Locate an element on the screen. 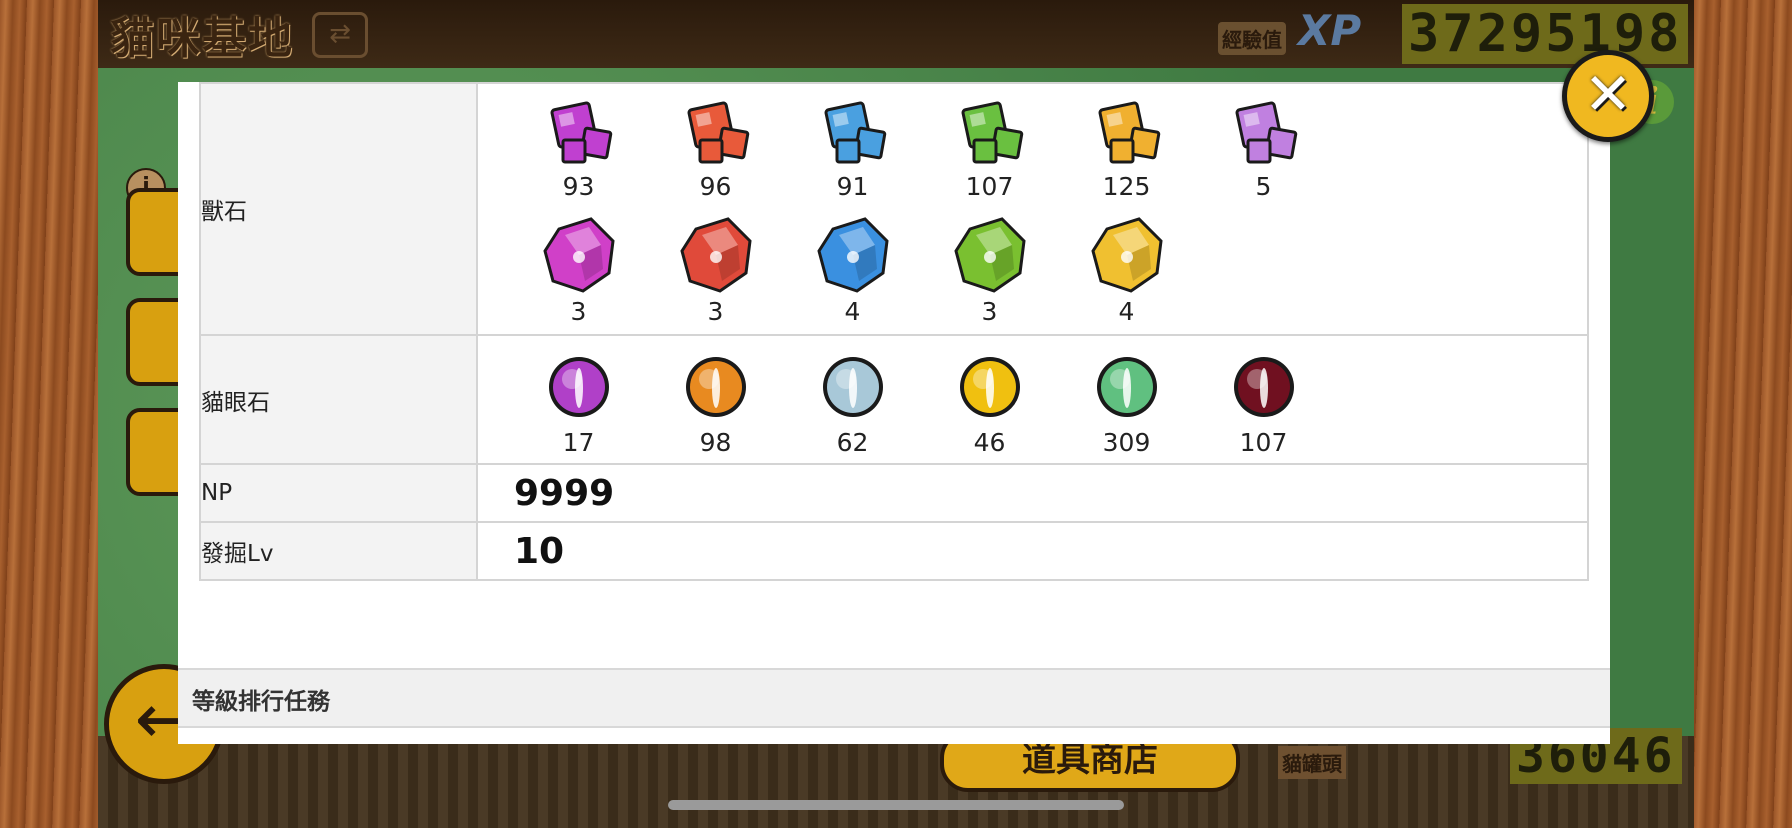 This screenshot has height=828, width=1792. item-count: 46 is located at coordinates (989, 442).